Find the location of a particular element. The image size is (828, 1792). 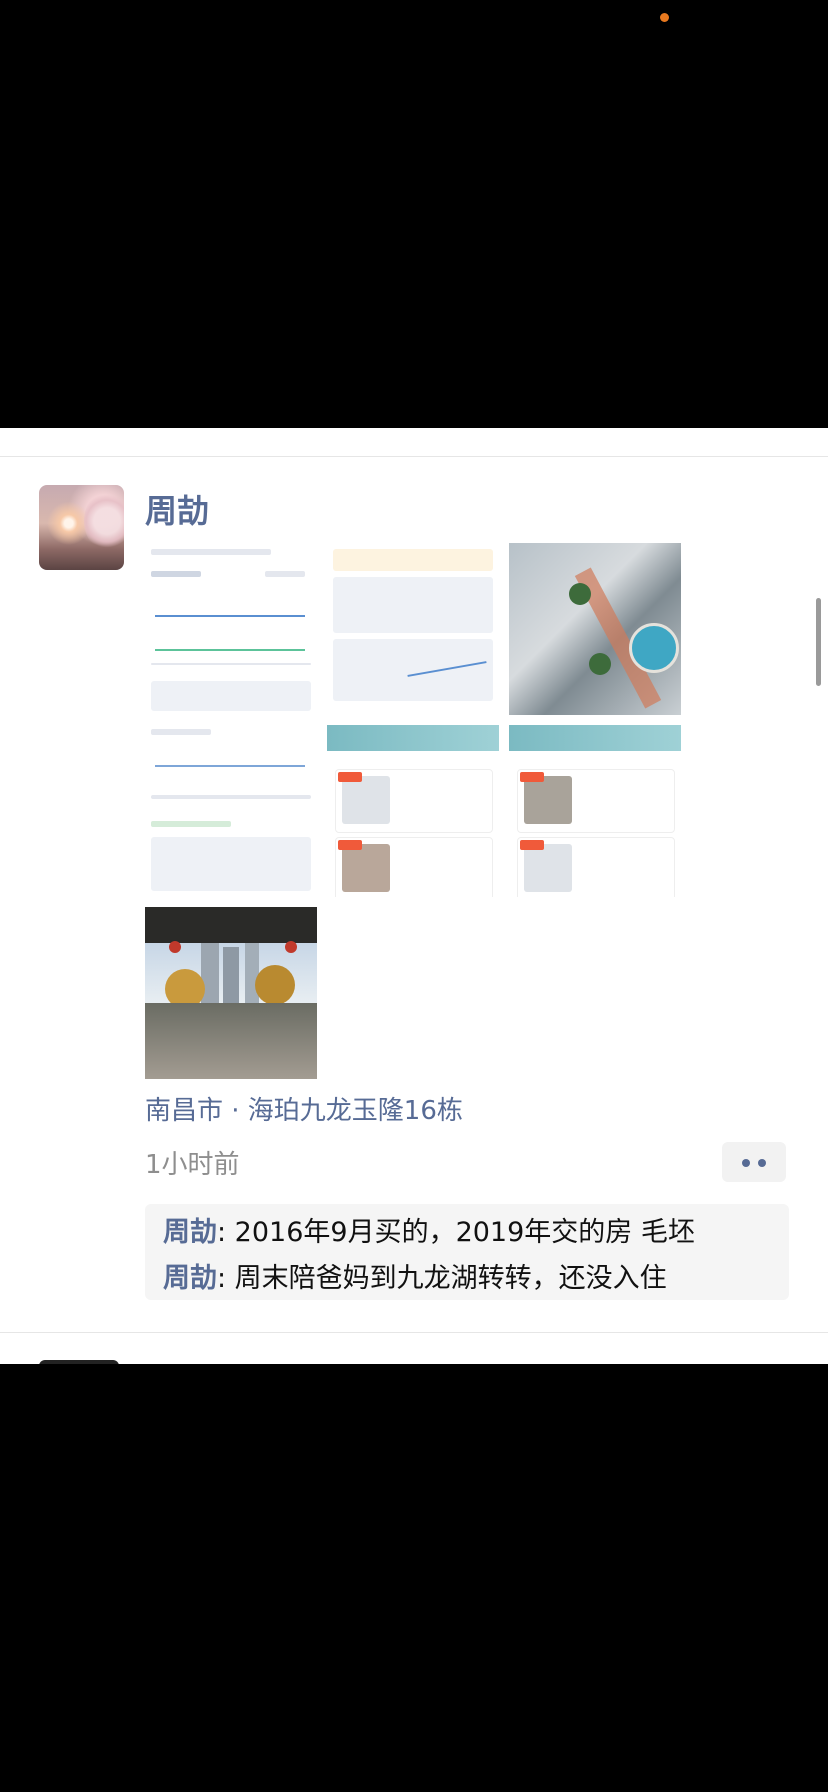

comment-item: 周劼: 2016年9月买的，2019年交的房 毛坯 is located at coordinates (429, 1229).